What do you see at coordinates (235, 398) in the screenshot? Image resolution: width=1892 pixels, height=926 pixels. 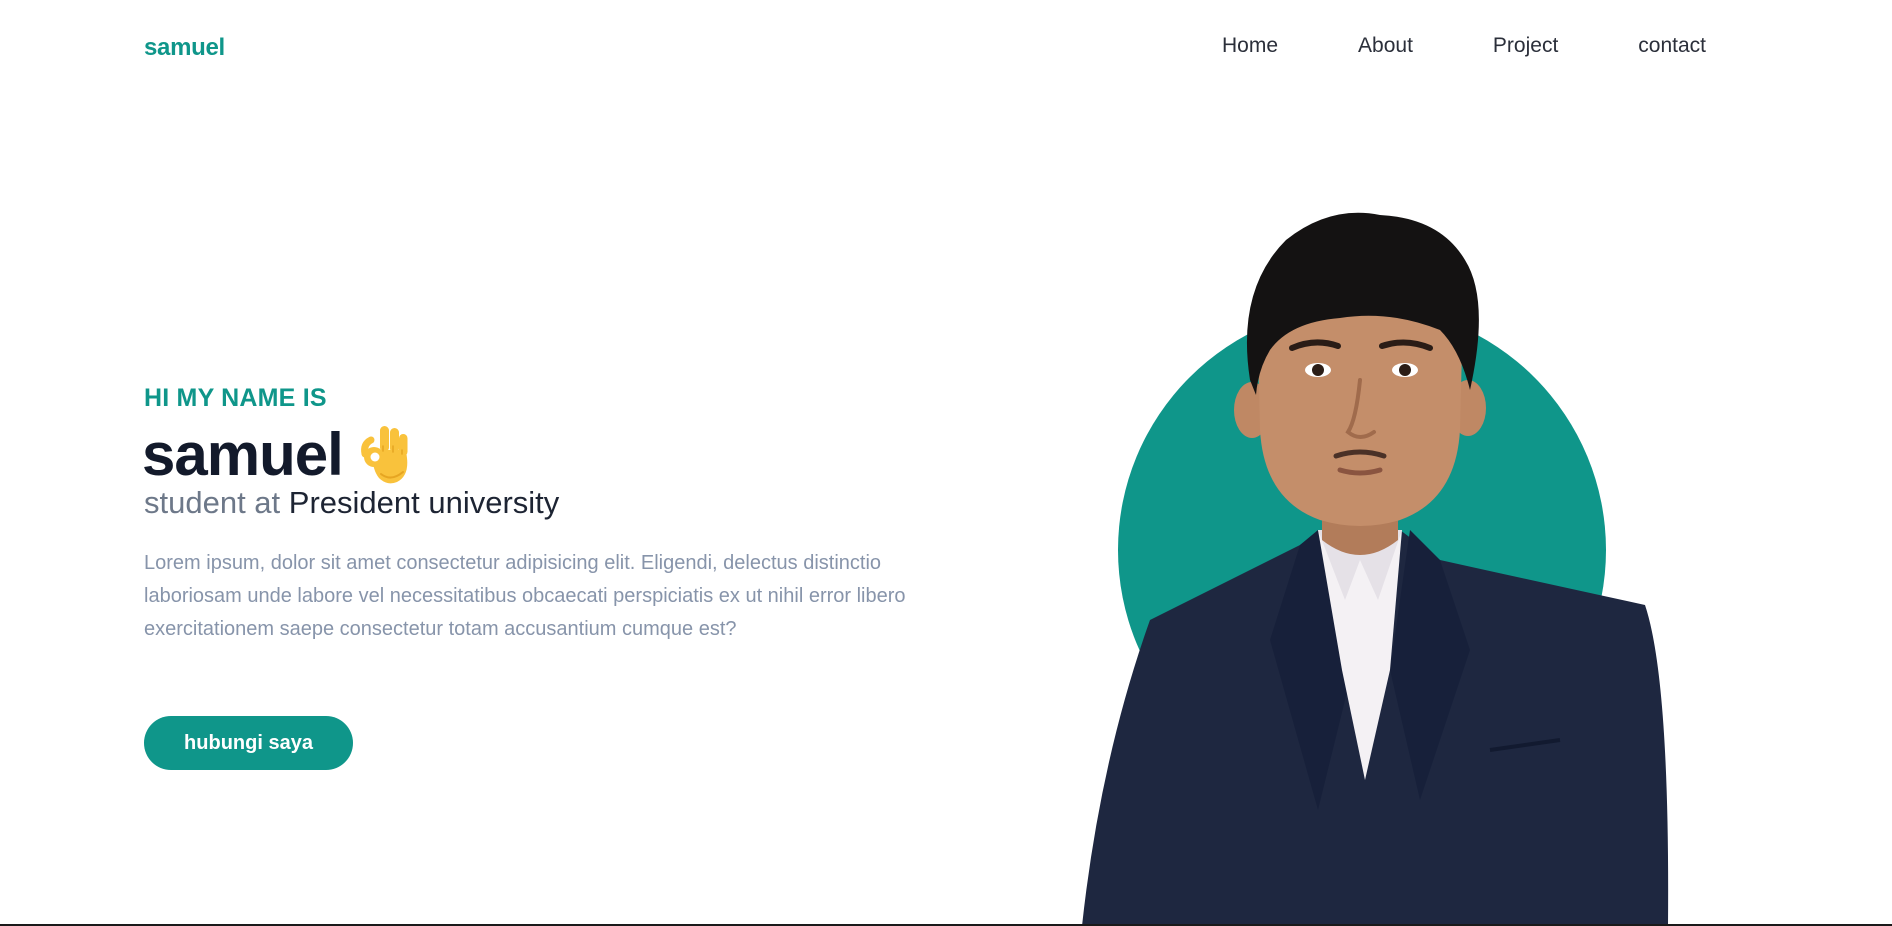 I see `hero-greeting: HI MY NAME IS` at bounding box center [235, 398].